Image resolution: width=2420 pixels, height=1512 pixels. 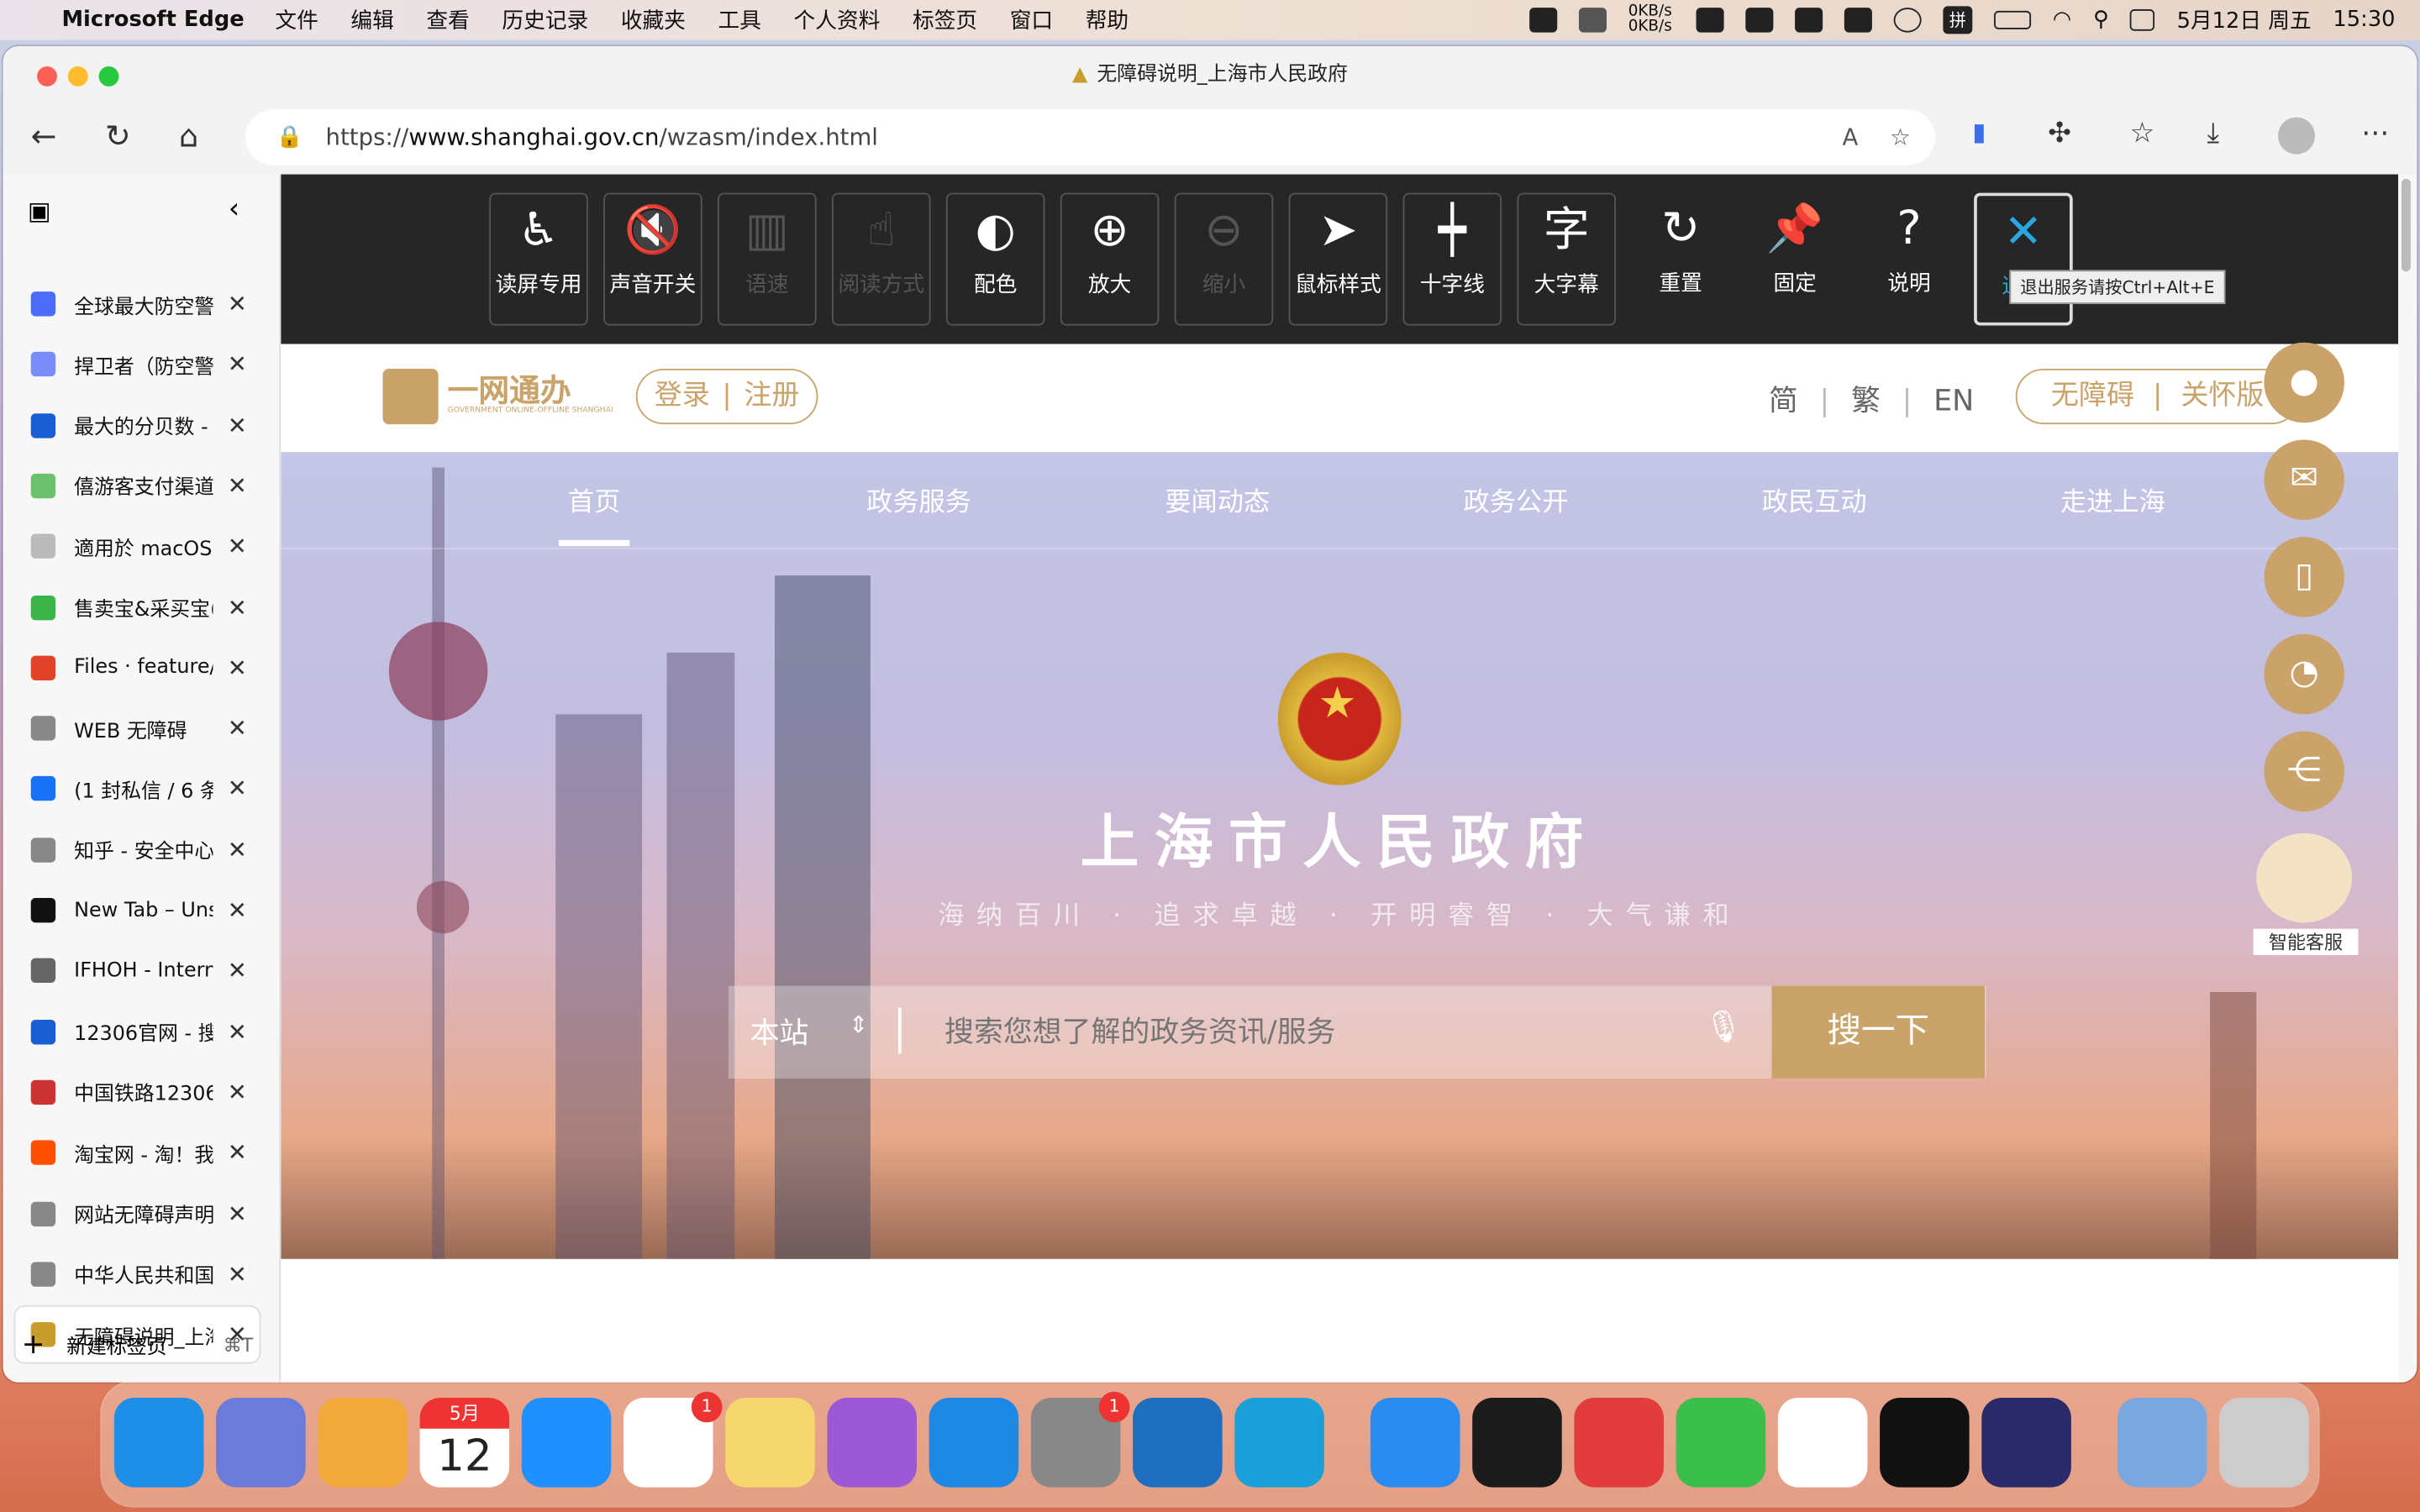 I want to click on menu-favorites: 收藏夹, so click(x=653, y=20).